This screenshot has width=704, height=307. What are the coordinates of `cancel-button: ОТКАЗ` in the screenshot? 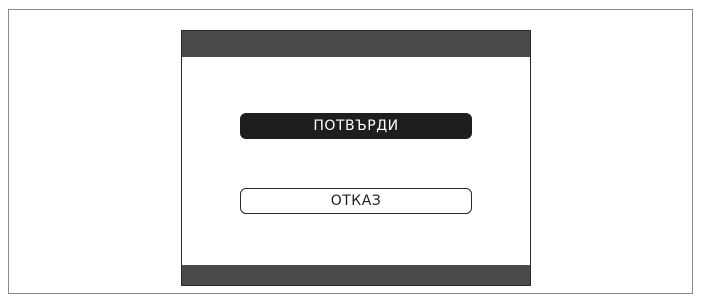 It's located at (356, 201).